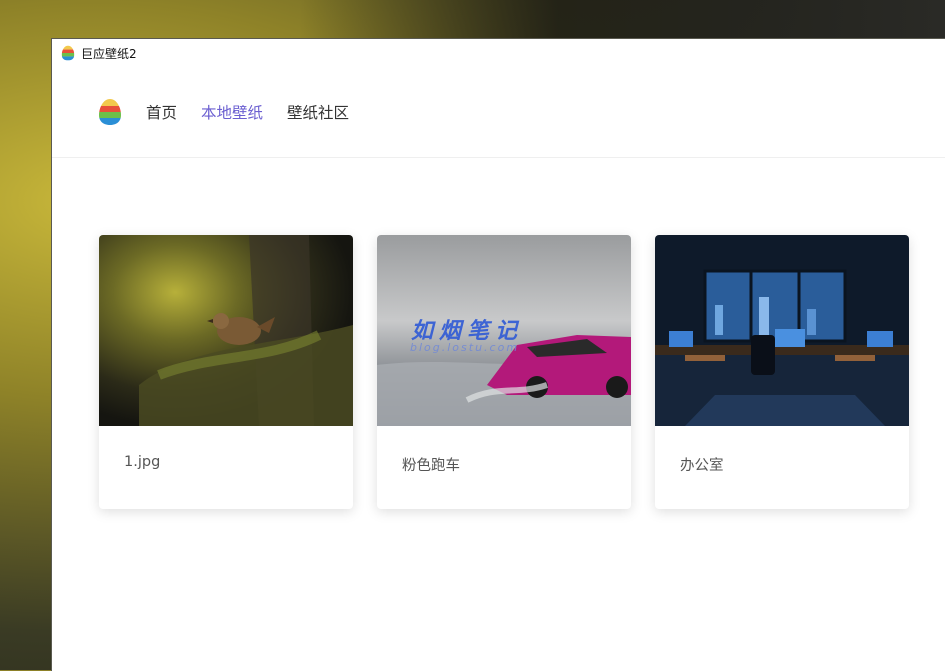 Image resolution: width=945 pixels, height=671 pixels. What do you see at coordinates (498, 112) in the screenshot?
I see `app-header: 首页 本地壁纸 壁纸社区` at bounding box center [498, 112].